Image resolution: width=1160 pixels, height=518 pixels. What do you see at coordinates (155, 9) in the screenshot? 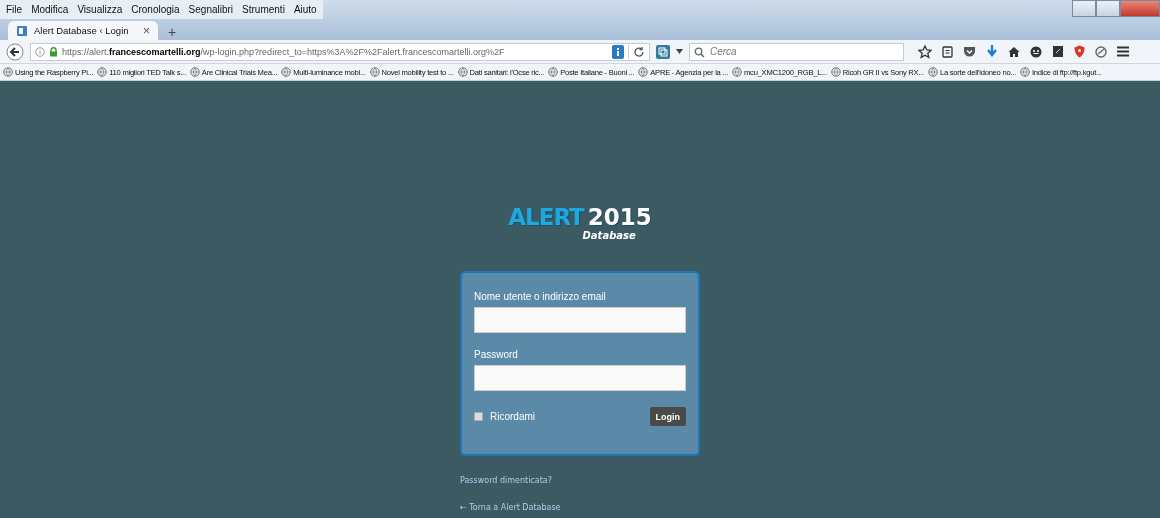
I see `menu-item: Cronologia` at bounding box center [155, 9].